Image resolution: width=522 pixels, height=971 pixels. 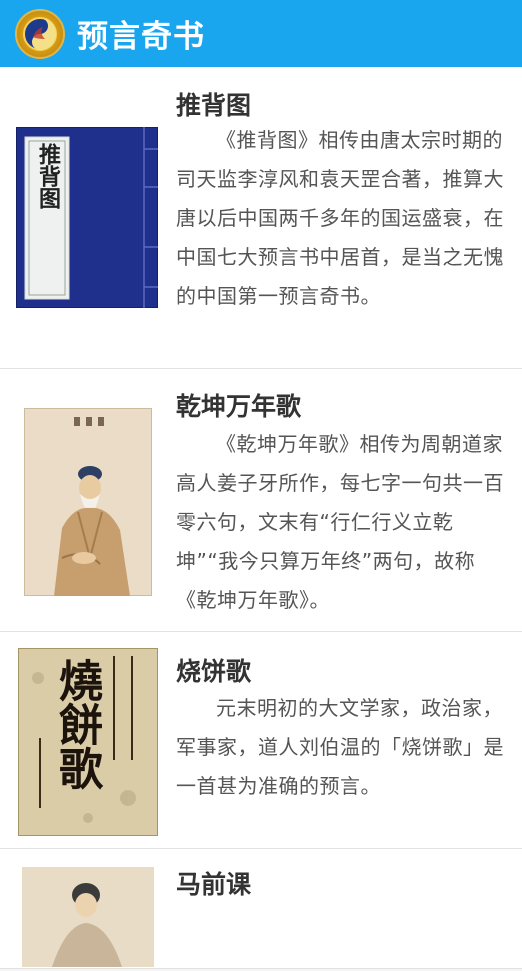 I want to click on book-cover-image: 推背图, so click(x=87, y=217).